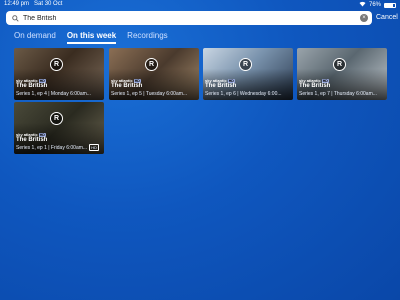  I want to click on tab-on-demand: On demand, so click(35, 37).